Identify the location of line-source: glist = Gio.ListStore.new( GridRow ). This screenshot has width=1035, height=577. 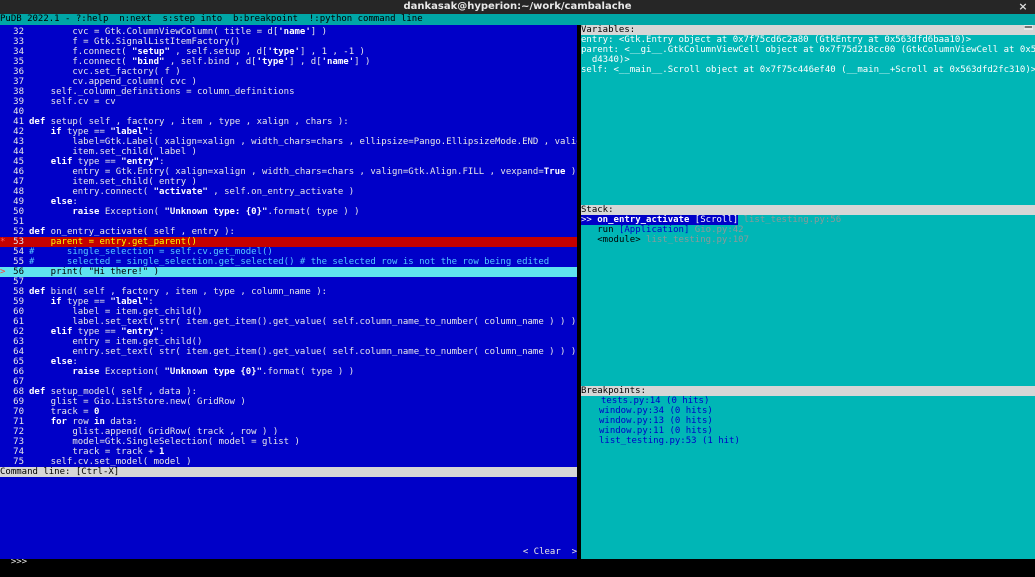
(137, 402).